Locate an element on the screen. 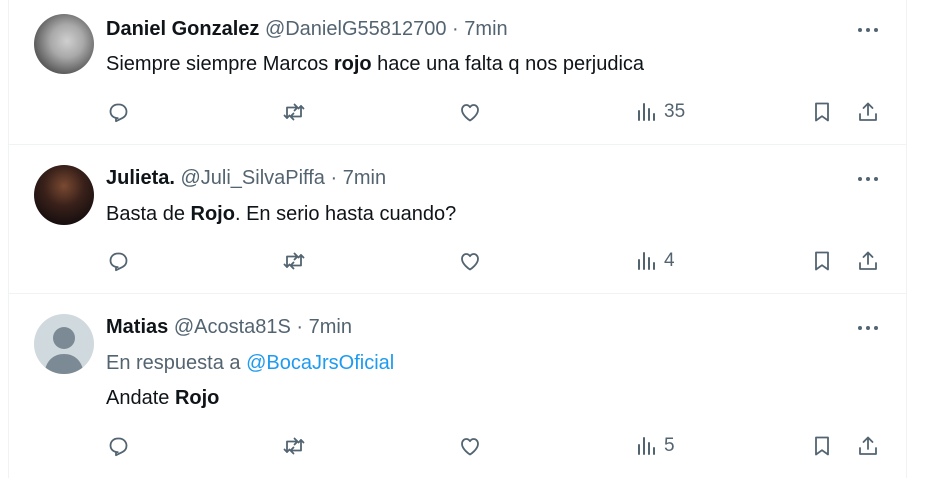  tweet-text: Basta de Rojo. En serio hasta cuando? is located at coordinates (281, 214).